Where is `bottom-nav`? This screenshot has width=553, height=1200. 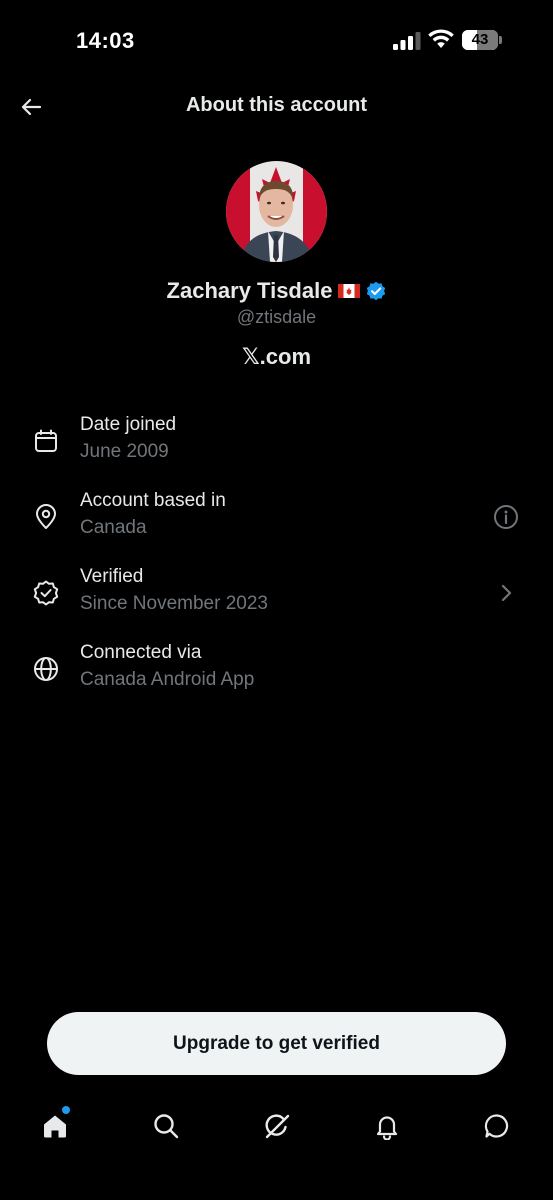
bottom-nav is located at coordinates (276, 1130).